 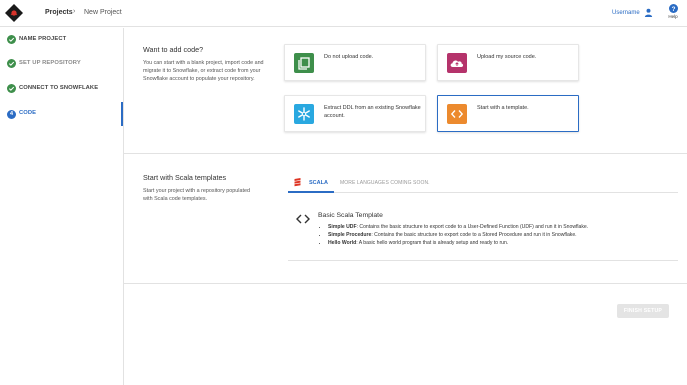 What do you see at coordinates (405, 153) in the screenshot?
I see `section-divider` at bounding box center [405, 153].